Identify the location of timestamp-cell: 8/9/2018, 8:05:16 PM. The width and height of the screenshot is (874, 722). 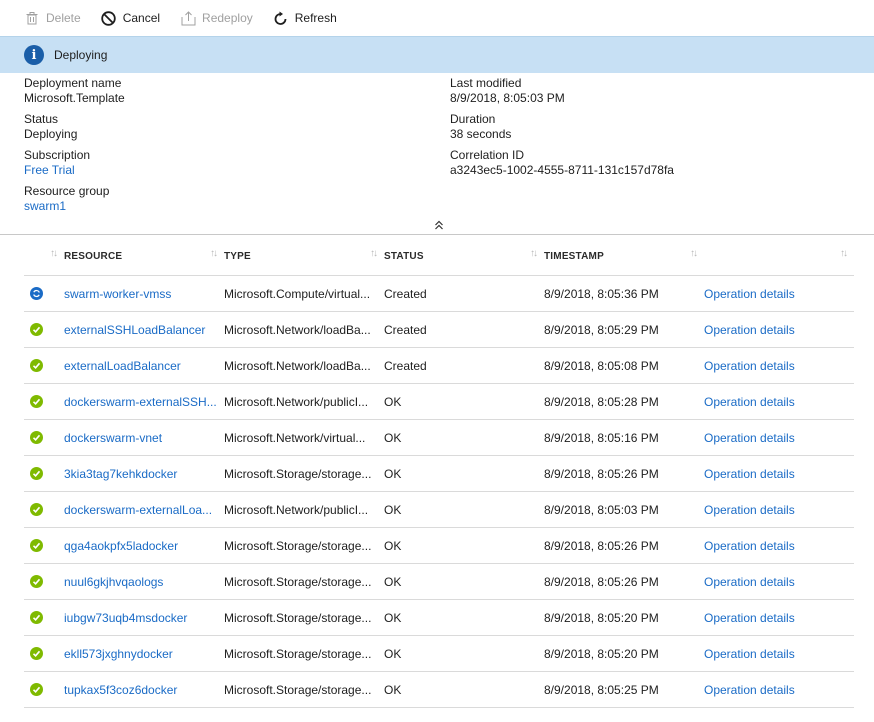
(601, 437).